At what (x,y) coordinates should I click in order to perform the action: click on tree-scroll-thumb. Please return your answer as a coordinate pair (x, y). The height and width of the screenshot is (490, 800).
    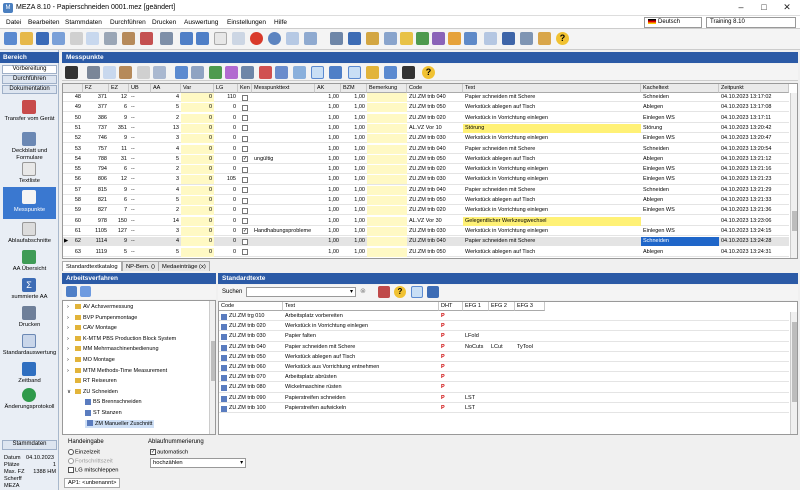
    Looking at the image, I should click on (213, 361).